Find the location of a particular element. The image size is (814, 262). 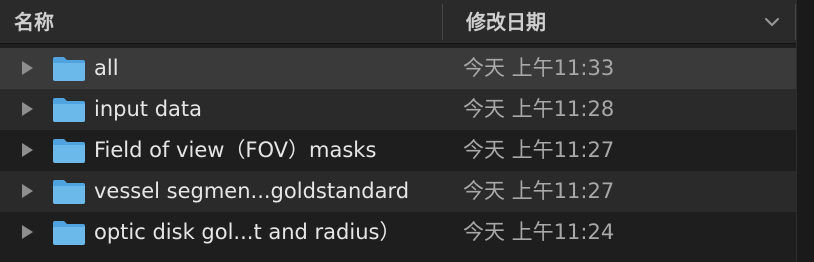

file-date: 今天 上午11:33 is located at coordinates (539, 68).